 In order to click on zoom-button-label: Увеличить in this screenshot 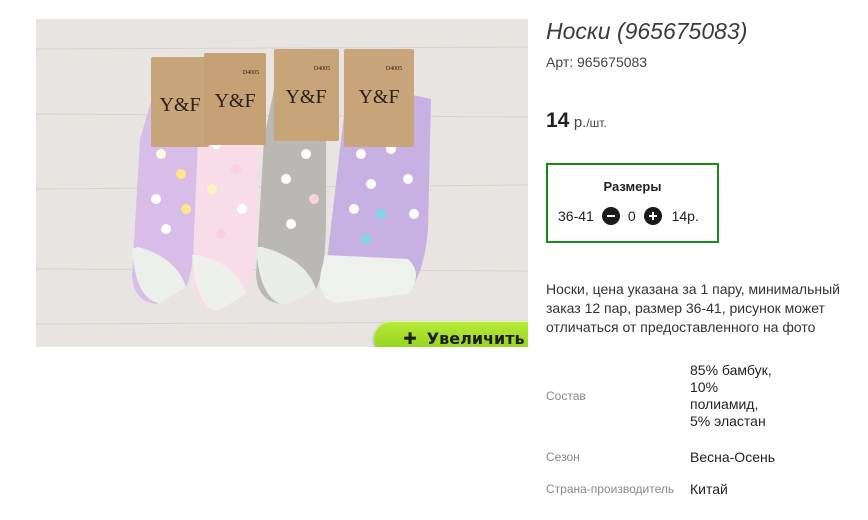, I will do `click(475, 338)`.